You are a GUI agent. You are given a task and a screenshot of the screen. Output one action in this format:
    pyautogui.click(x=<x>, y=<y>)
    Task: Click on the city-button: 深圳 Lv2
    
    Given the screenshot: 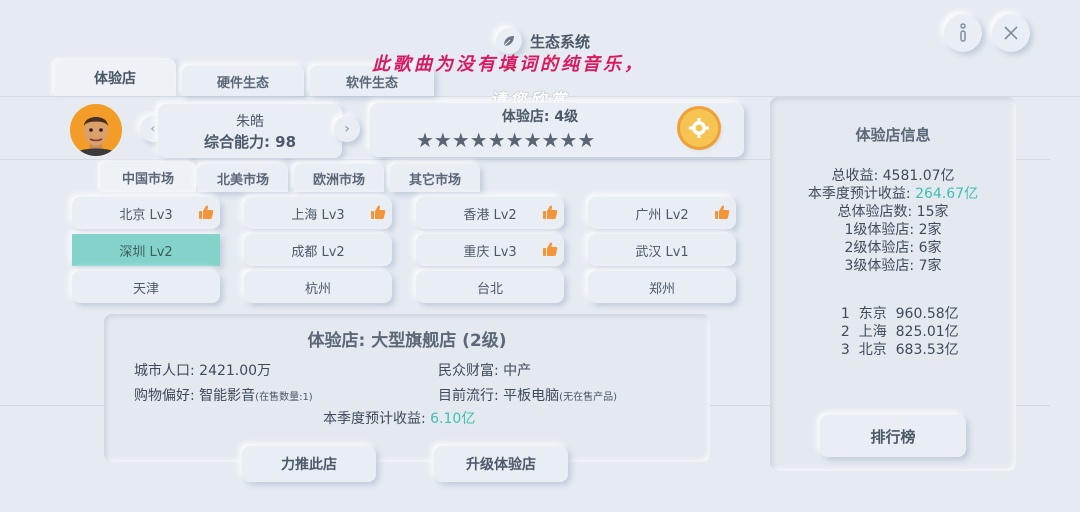 What is the action you would take?
    pyautogui.click(x=146, y=250)
    